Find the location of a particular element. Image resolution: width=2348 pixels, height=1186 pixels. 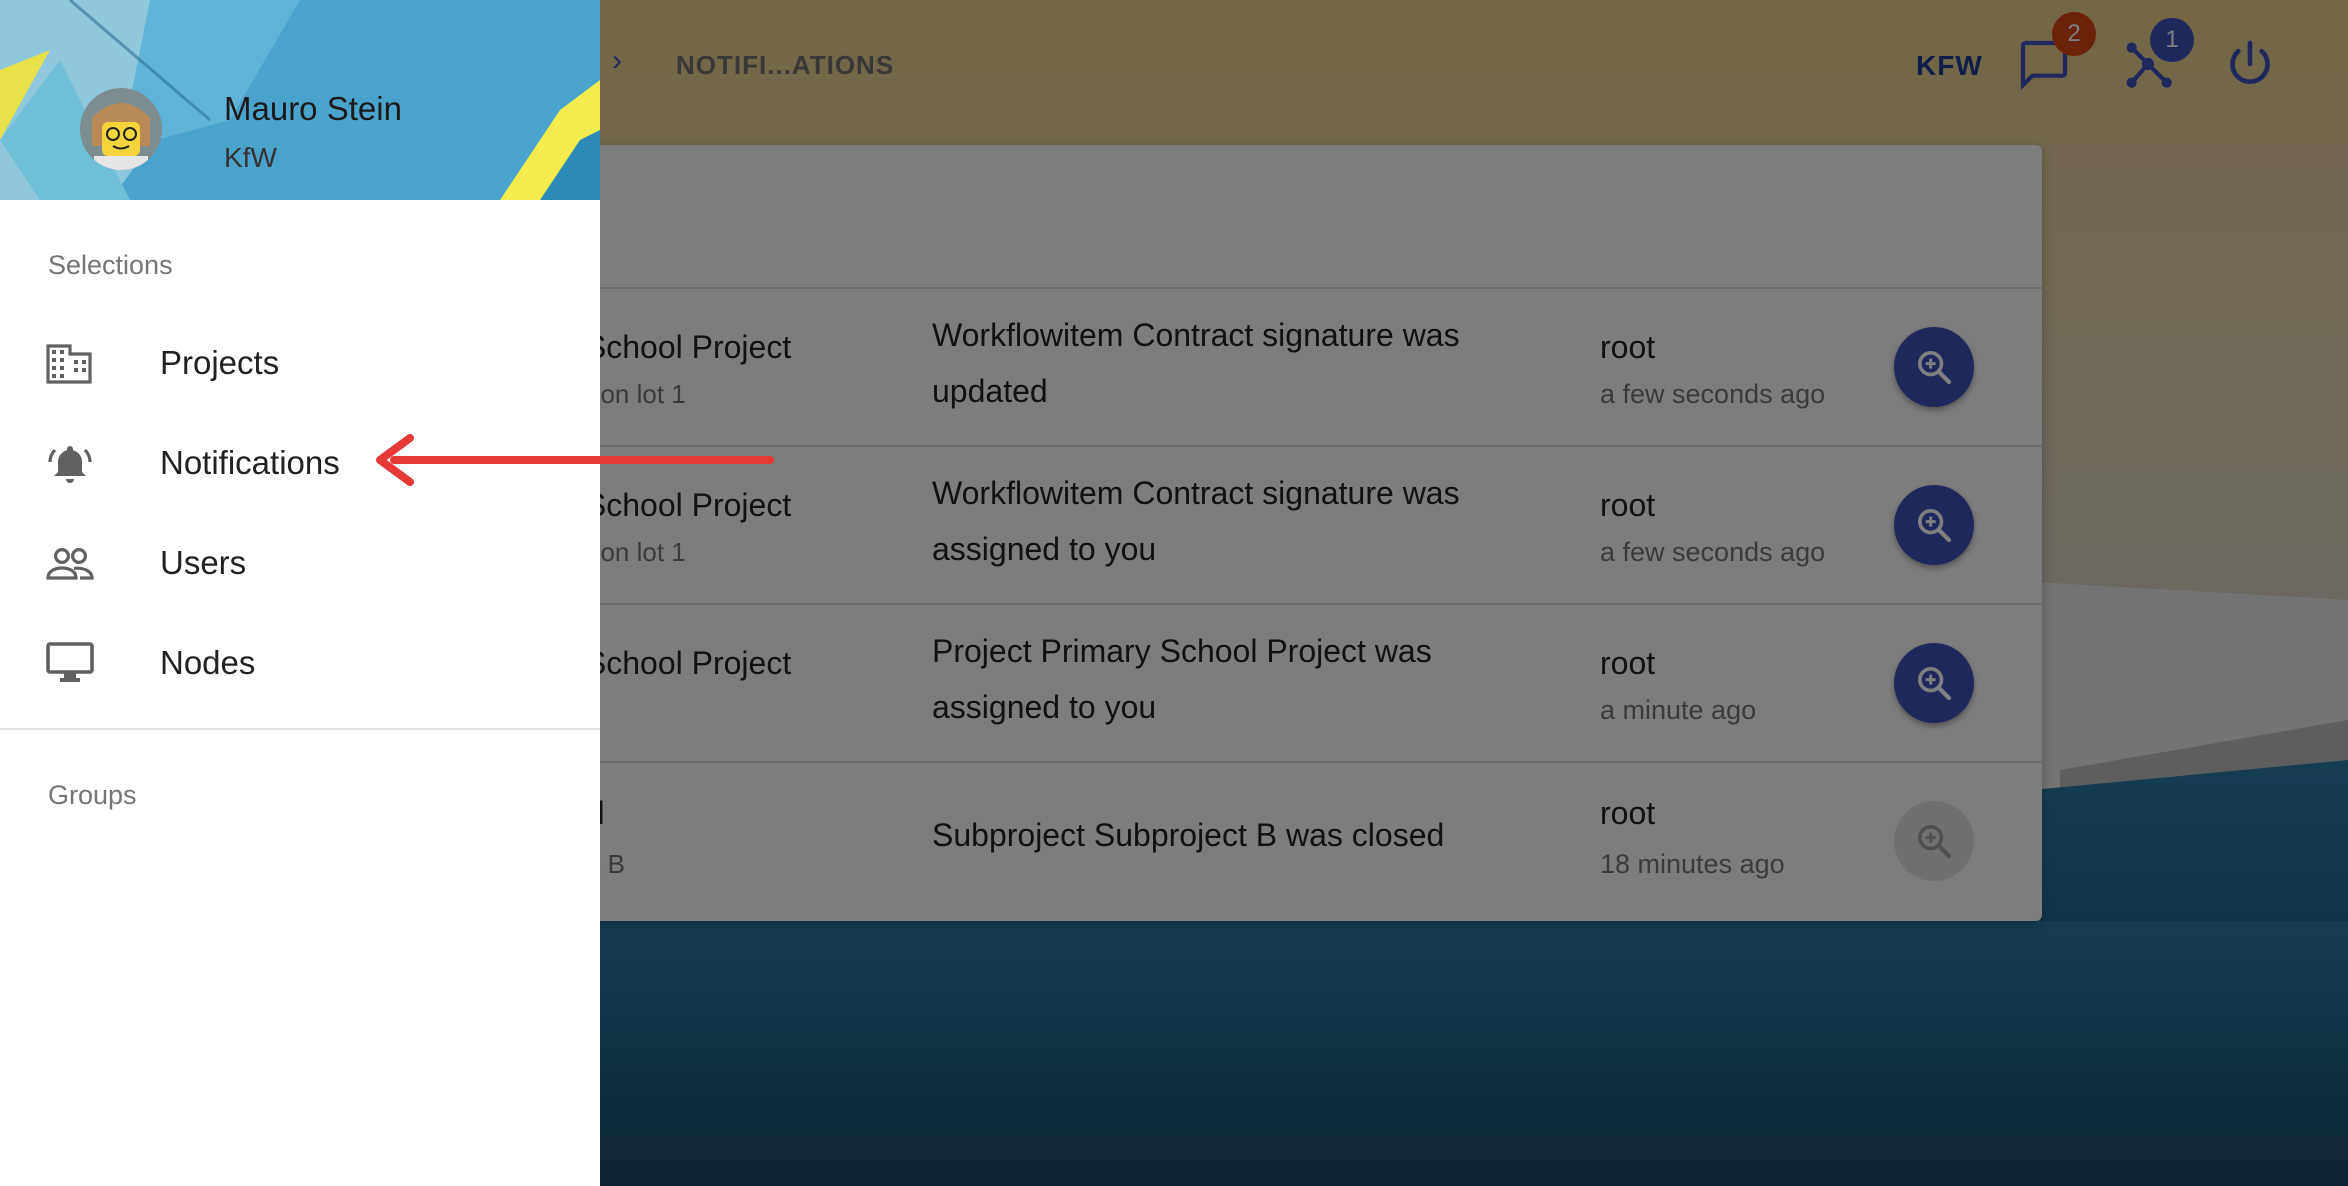

section-header-groups: Groups is located at coordinates (92, 795).